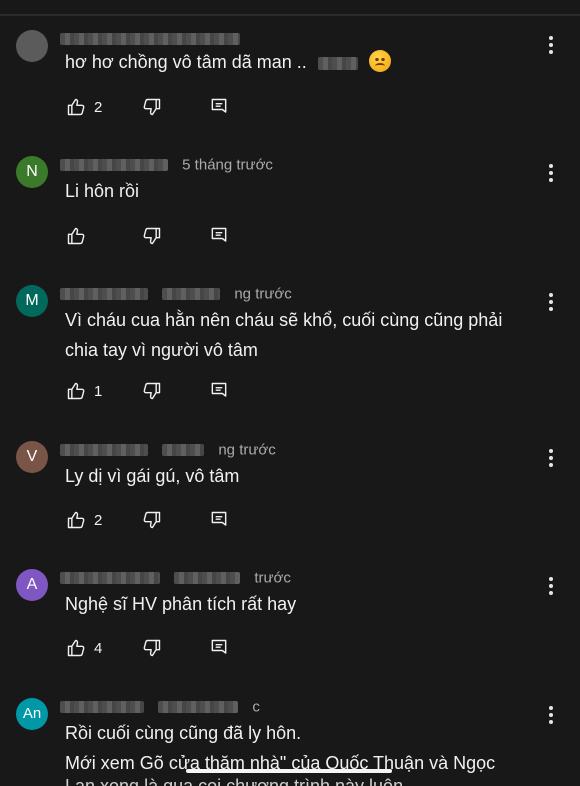  I want to click on comment-text: Nghệ sĩ HV phân tích rất hay, so click(181, 604).